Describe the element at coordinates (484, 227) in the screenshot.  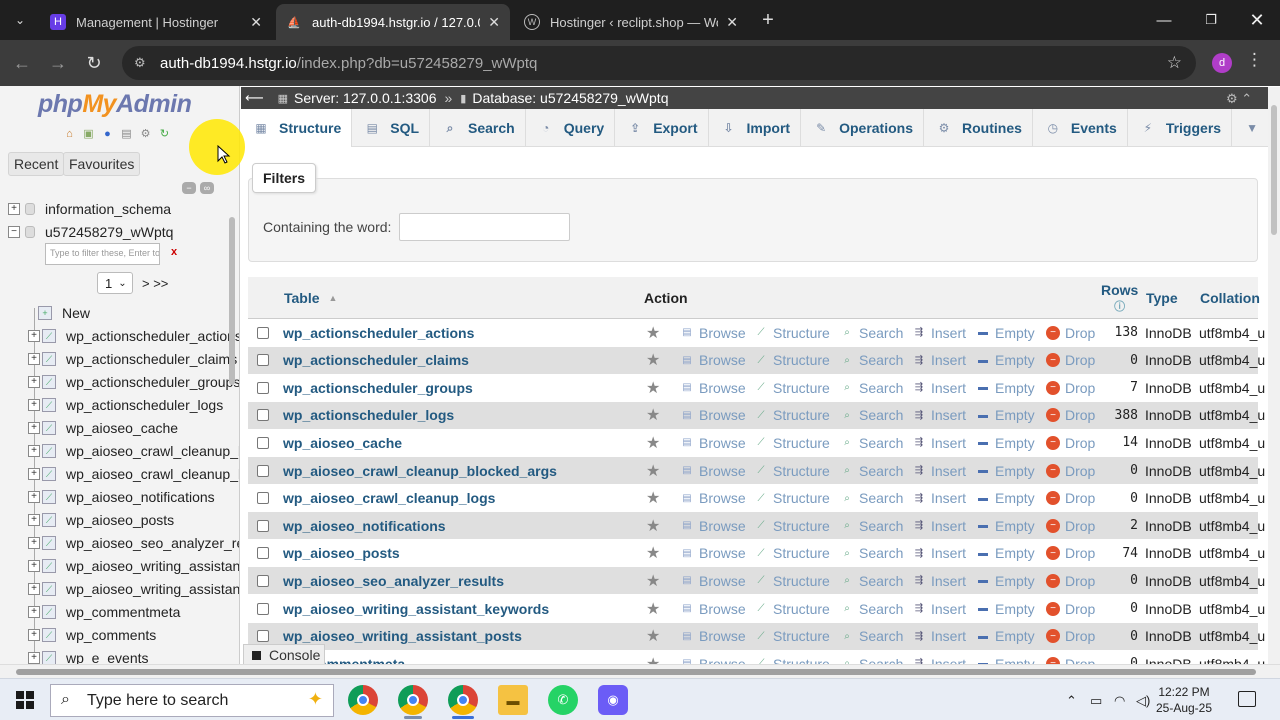
I see `containing-word-input` at that location.